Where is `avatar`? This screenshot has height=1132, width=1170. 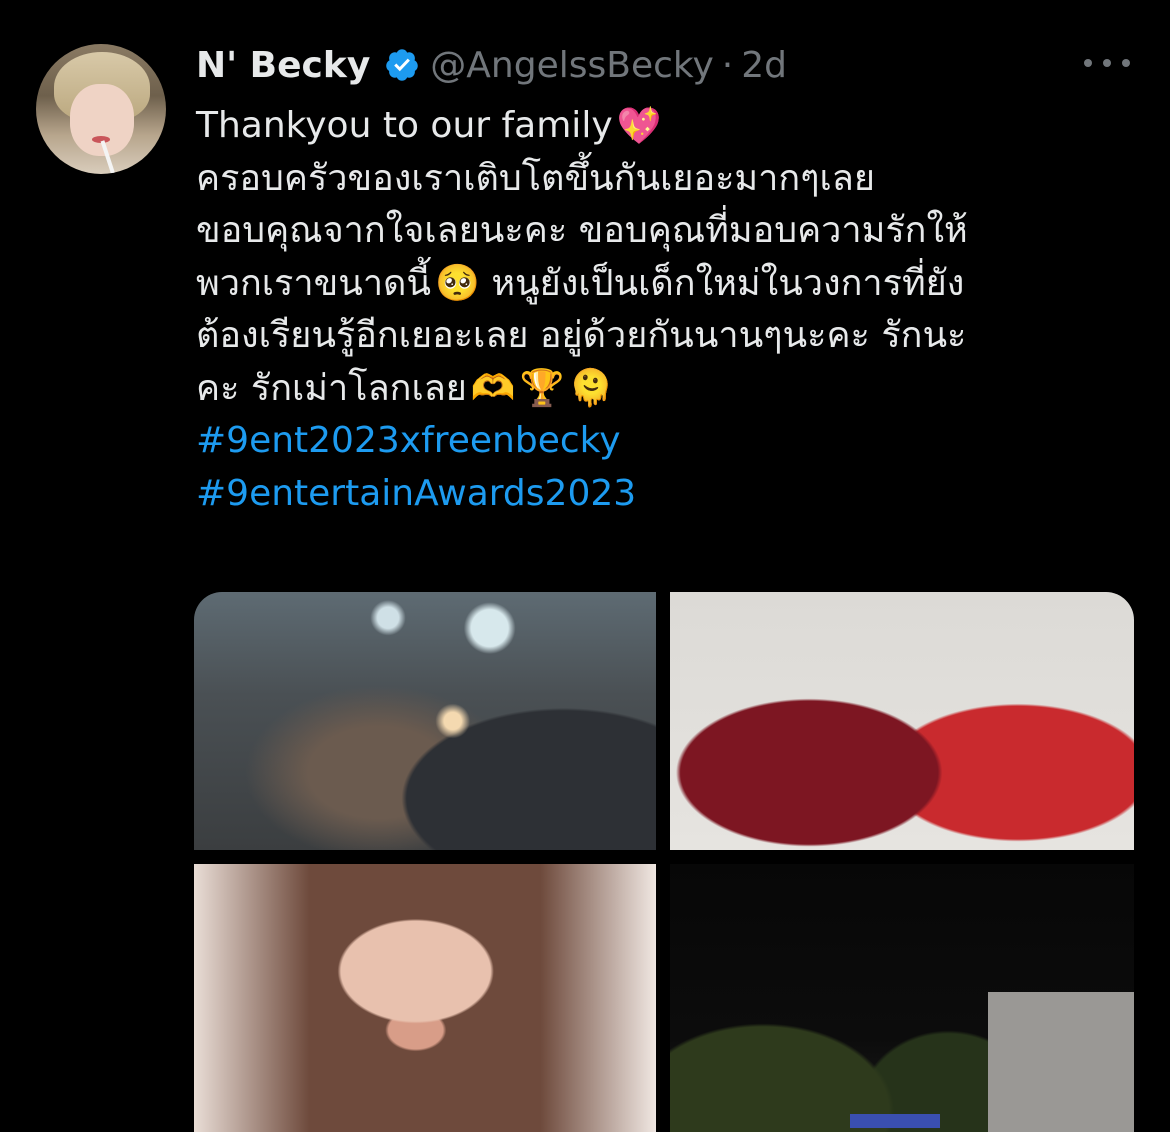 avatar is located at coordinates (101, 109).